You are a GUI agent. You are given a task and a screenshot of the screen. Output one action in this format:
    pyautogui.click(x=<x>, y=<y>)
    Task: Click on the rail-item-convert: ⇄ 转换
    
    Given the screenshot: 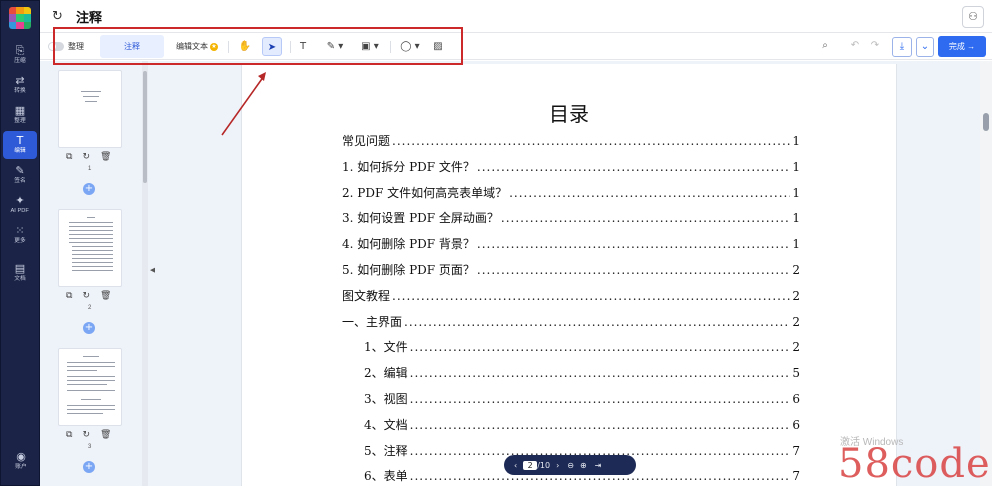 What is the action you would take?
    pyautogui.click(x=20, y=85)
    